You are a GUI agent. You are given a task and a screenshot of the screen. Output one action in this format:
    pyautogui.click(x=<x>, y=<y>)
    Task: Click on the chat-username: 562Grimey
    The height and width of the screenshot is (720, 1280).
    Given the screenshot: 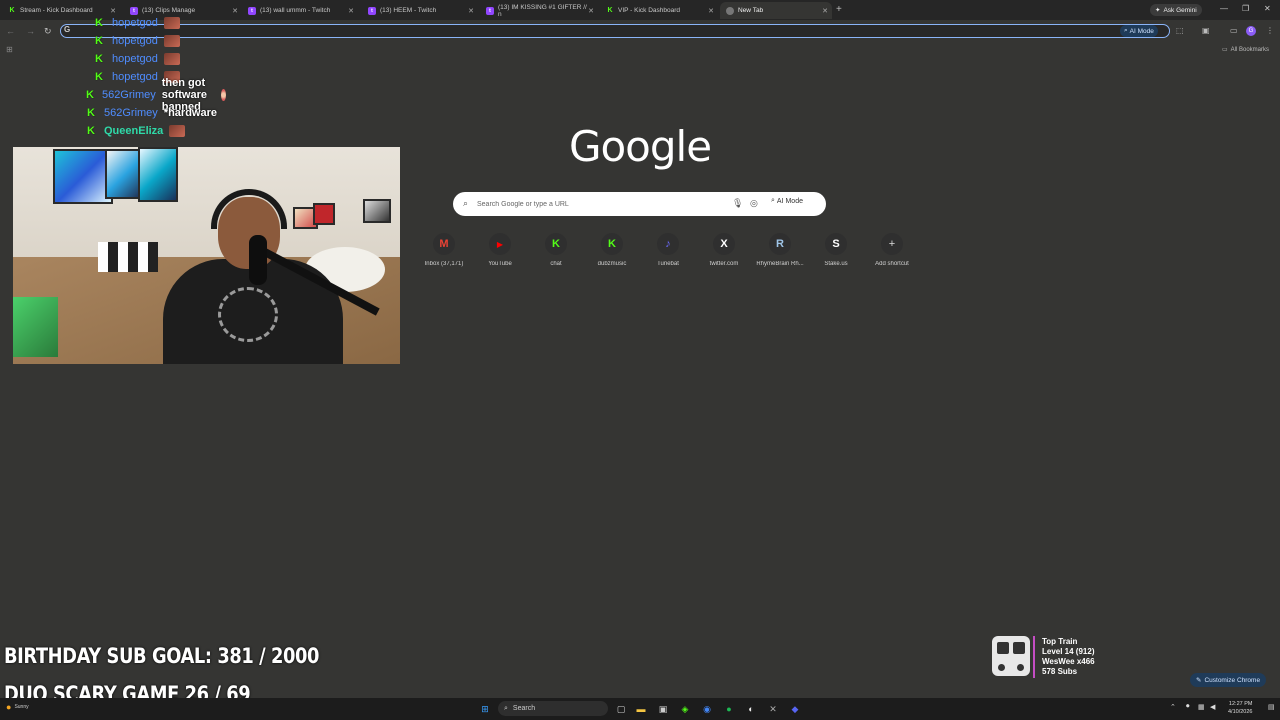 What is the action you would take?
    pyautogui.click(x=128, y=95)
    